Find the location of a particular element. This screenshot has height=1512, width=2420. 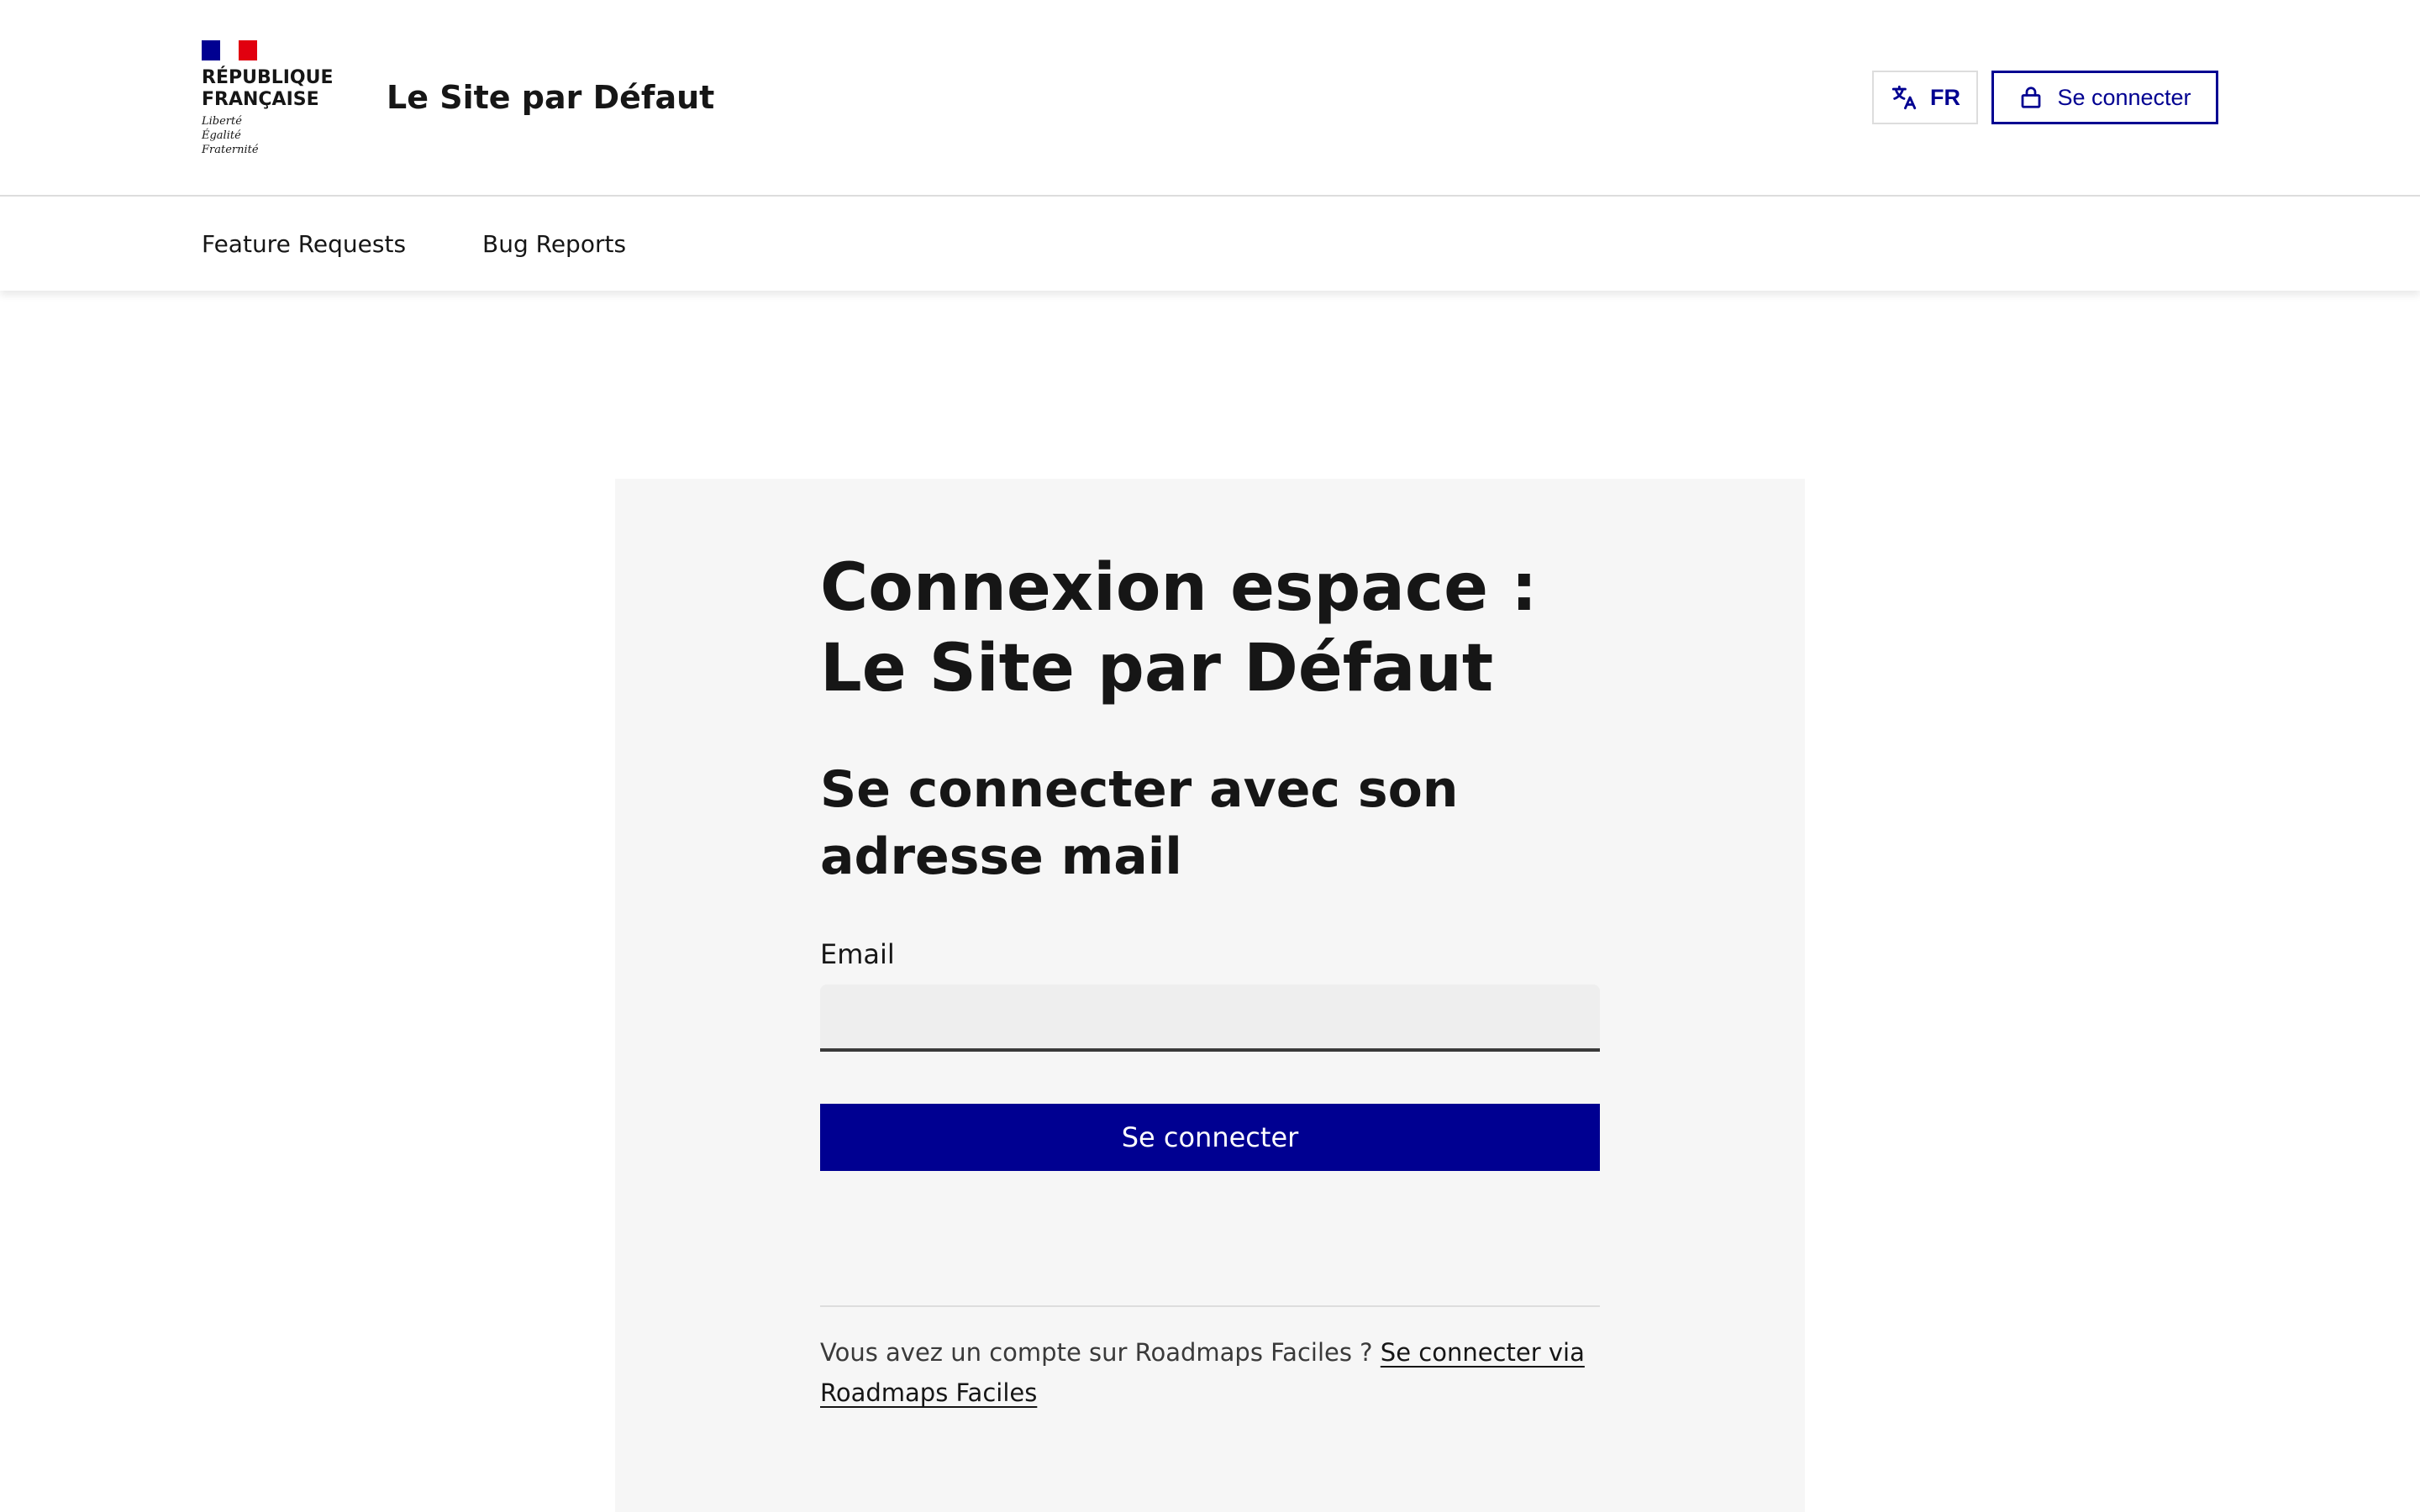

header-login-label: Se connecter is located at coordinates (2124, 97).